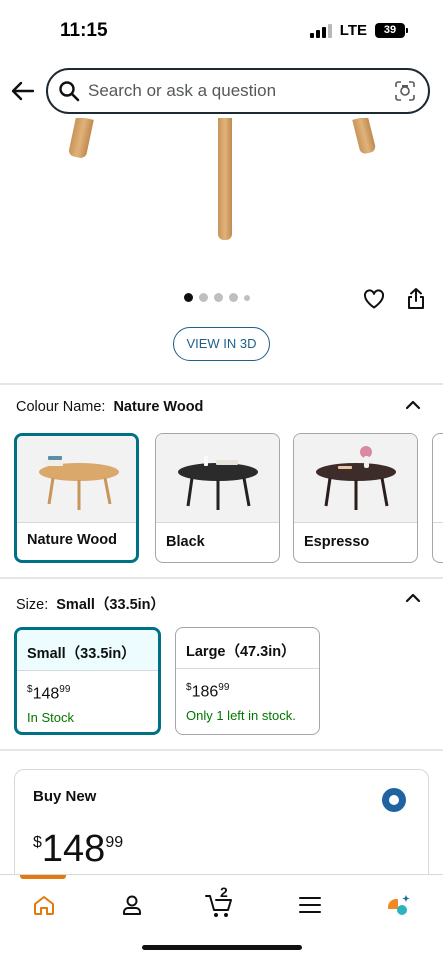 Image resolution: width=443 pixels, height=960 pixels. I want to click on tab-rufus, so click(398, 905).